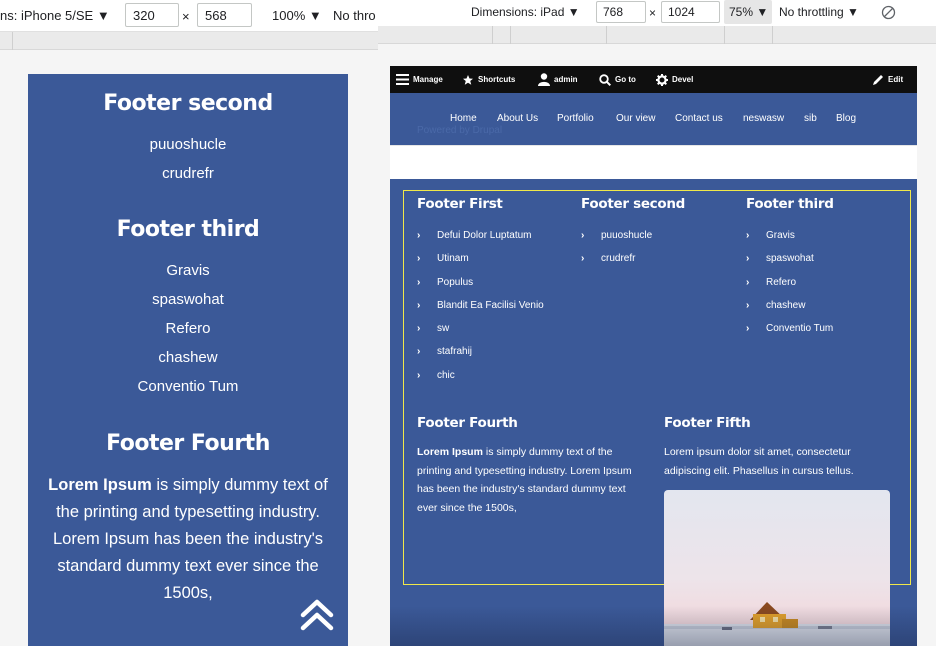 The width and height of the screenshot is (936, 646). Describe the element at coordinates (55, 15) in the screenshot. I see `device-select: ns: iPhone 5/SE ▼` at that location.